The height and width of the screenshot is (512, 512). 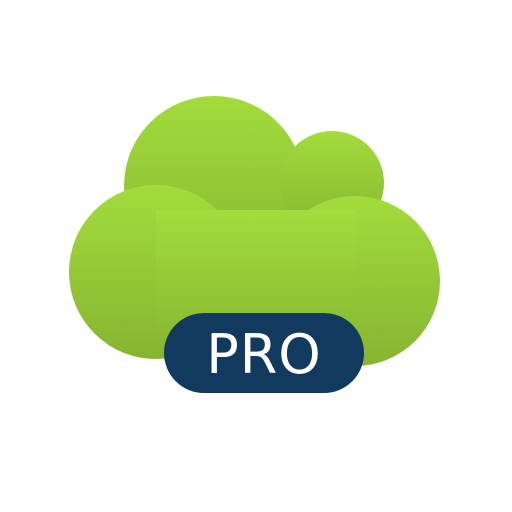 I want to click on pro-badge-label: PRO, so click(x=264, y=354).